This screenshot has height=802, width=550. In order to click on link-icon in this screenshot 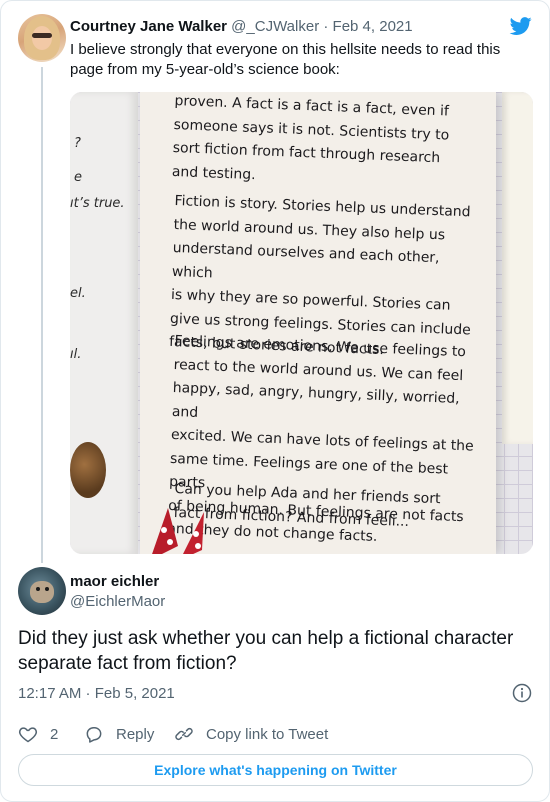, I will do `click(184, 734)`.